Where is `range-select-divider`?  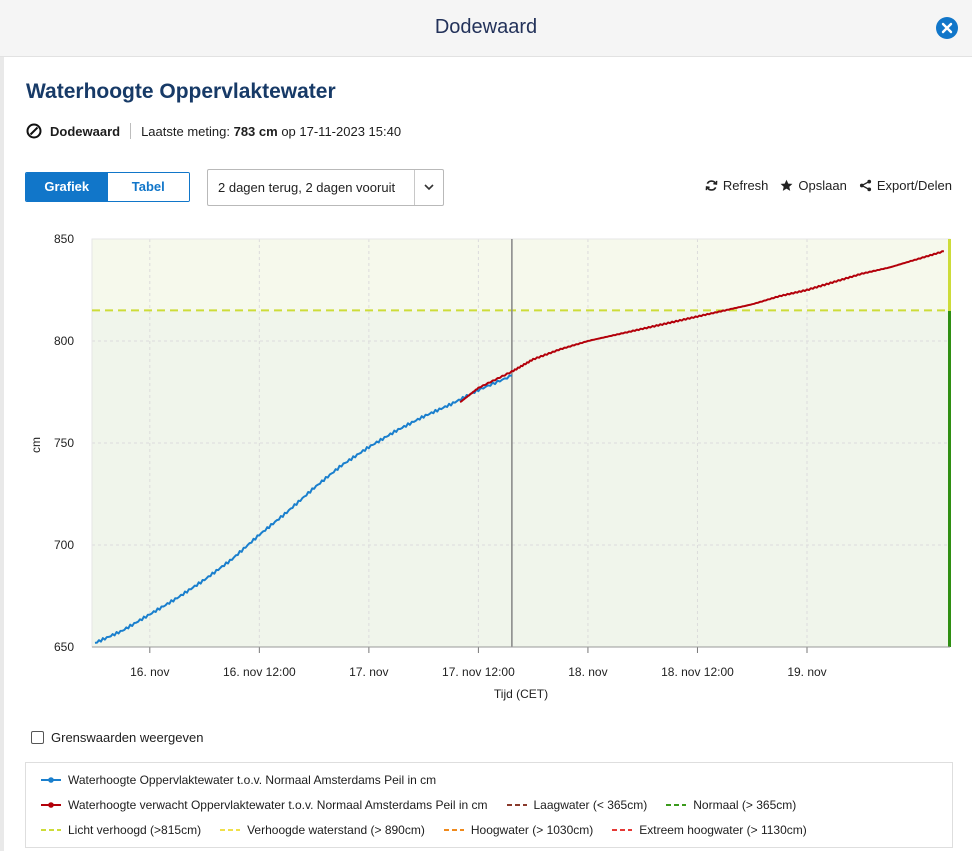
range-select-divider is located at coordinates (414, 187).